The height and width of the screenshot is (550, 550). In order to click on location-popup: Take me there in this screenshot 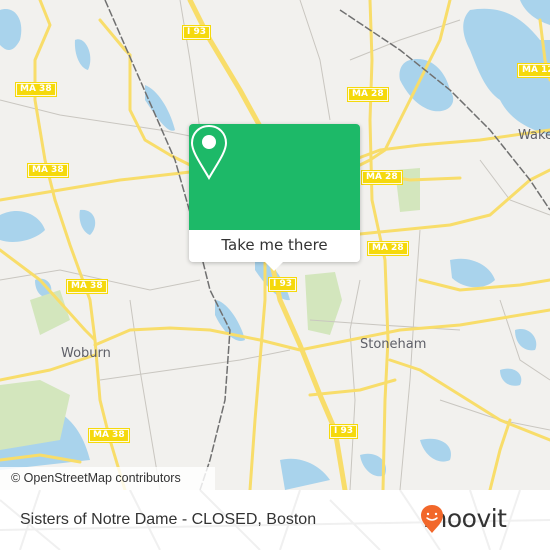, I will do `click(274, 197)`.